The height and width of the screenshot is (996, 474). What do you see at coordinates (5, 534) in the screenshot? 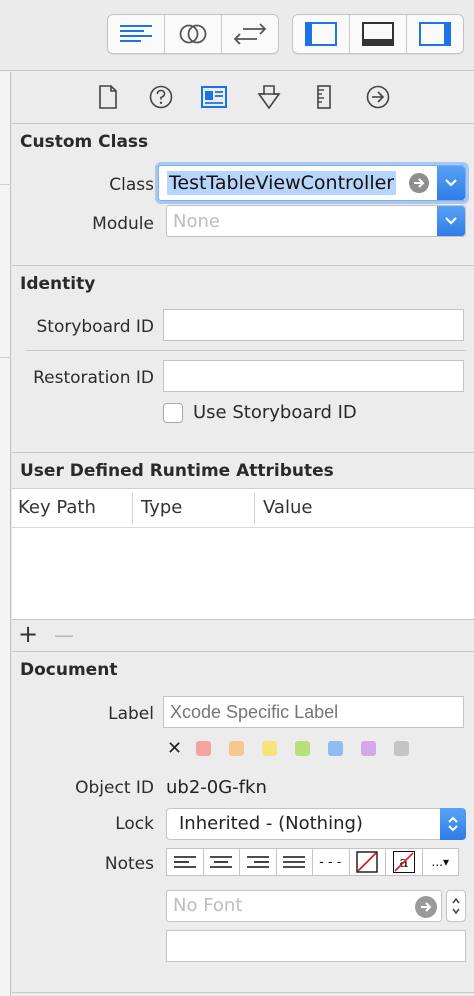
I see `editor-area-edge` at bounding box center [5, 534].